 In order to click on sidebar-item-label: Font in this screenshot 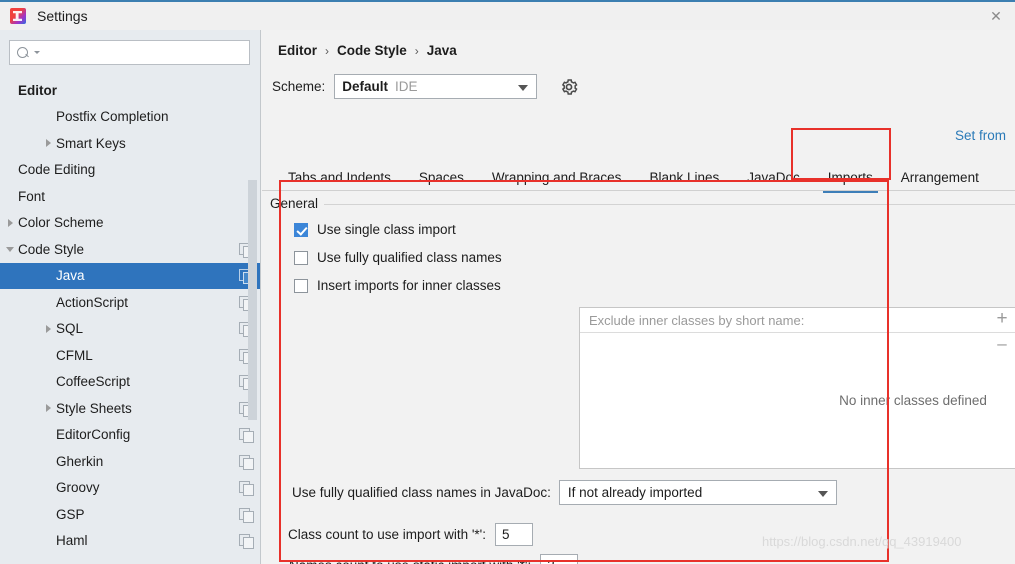, I will do `click(32, 196)`.